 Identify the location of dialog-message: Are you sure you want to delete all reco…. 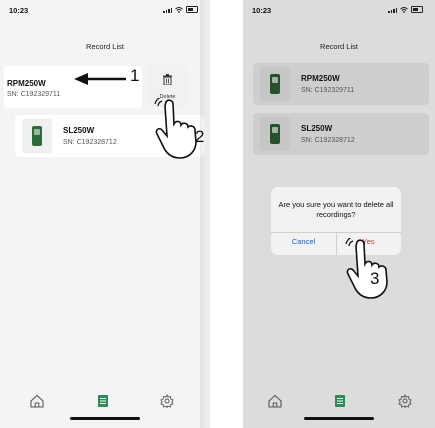
(336, 209).